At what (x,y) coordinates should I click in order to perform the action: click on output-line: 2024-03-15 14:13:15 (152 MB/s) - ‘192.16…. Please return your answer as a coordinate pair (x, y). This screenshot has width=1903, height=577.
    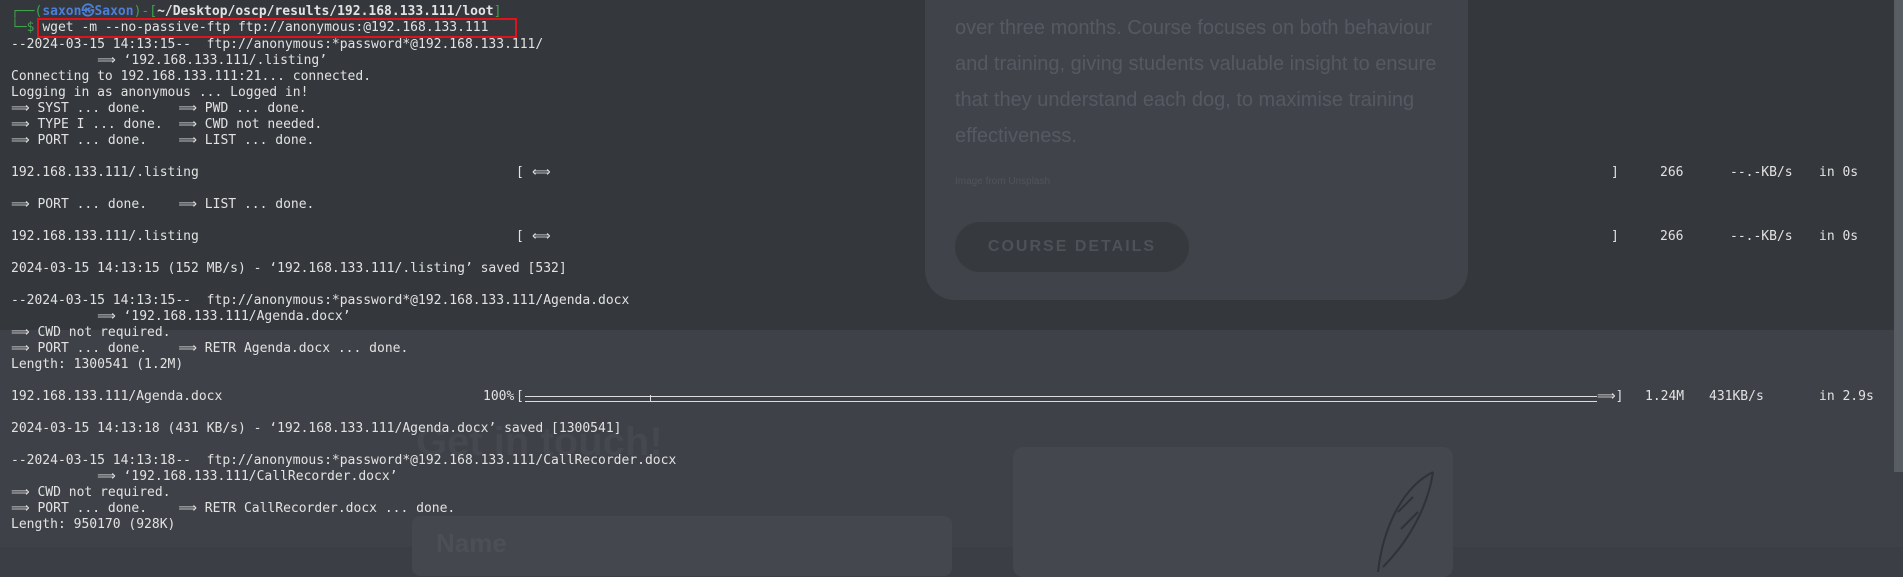
    Looking at the image, I should click on (289, 268).